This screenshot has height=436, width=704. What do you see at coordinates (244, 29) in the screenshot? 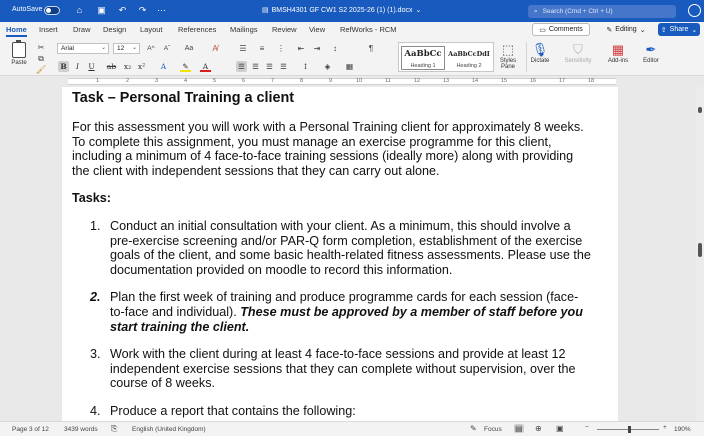
I see `tab-mailings: Mailings` at bounding box center [244, 29].